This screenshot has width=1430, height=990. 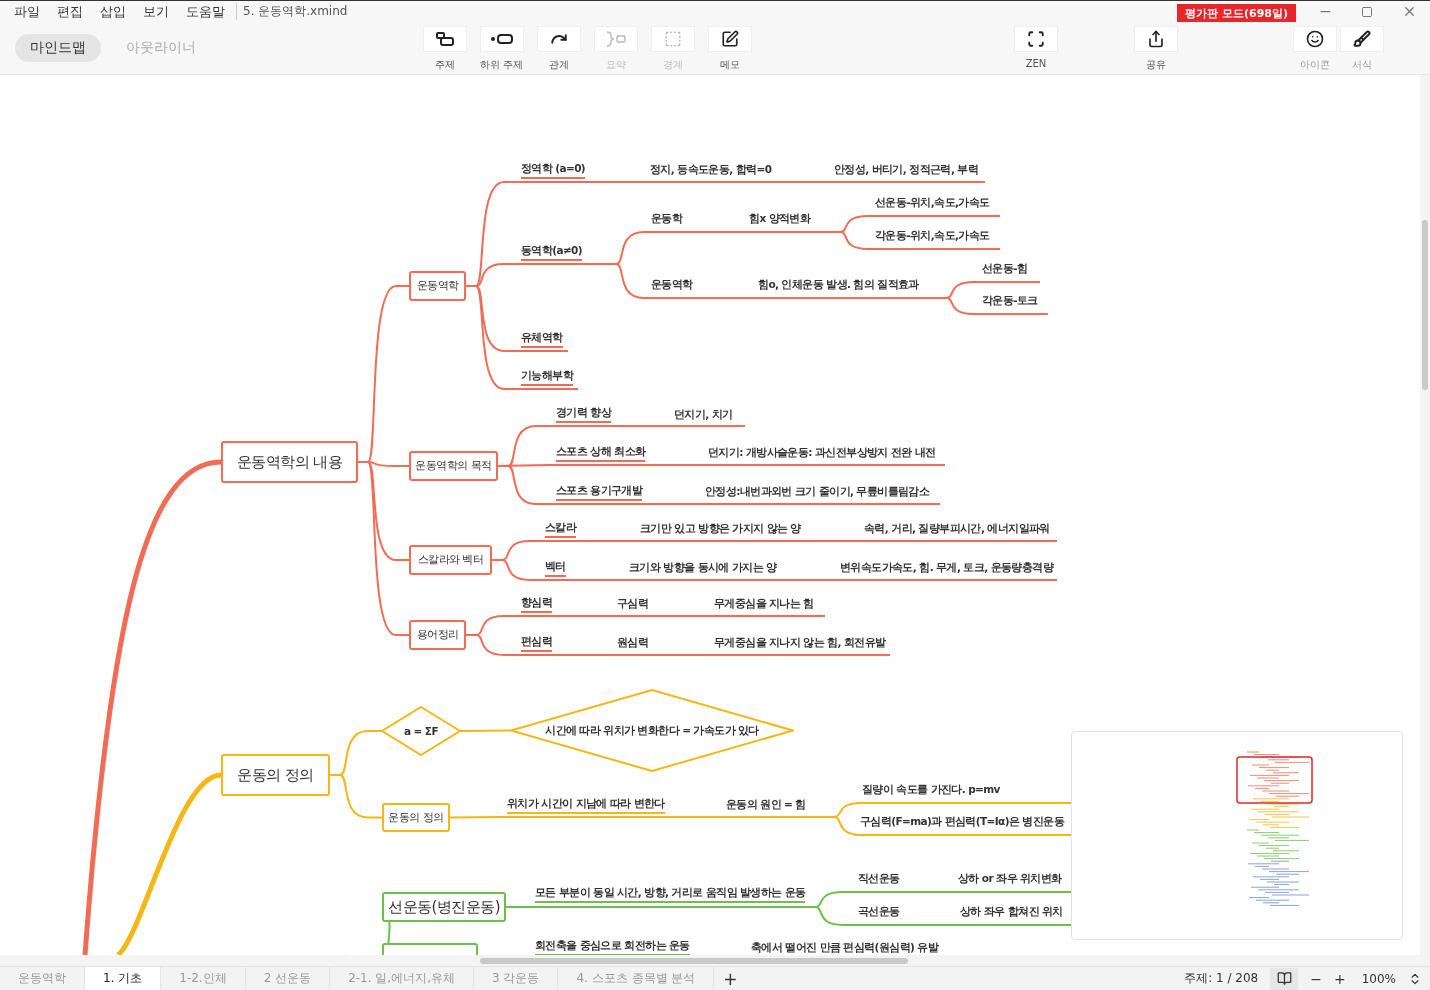 I want to click on topic-label: 운동의 원인 = 힘, so click(x=766, y=804).